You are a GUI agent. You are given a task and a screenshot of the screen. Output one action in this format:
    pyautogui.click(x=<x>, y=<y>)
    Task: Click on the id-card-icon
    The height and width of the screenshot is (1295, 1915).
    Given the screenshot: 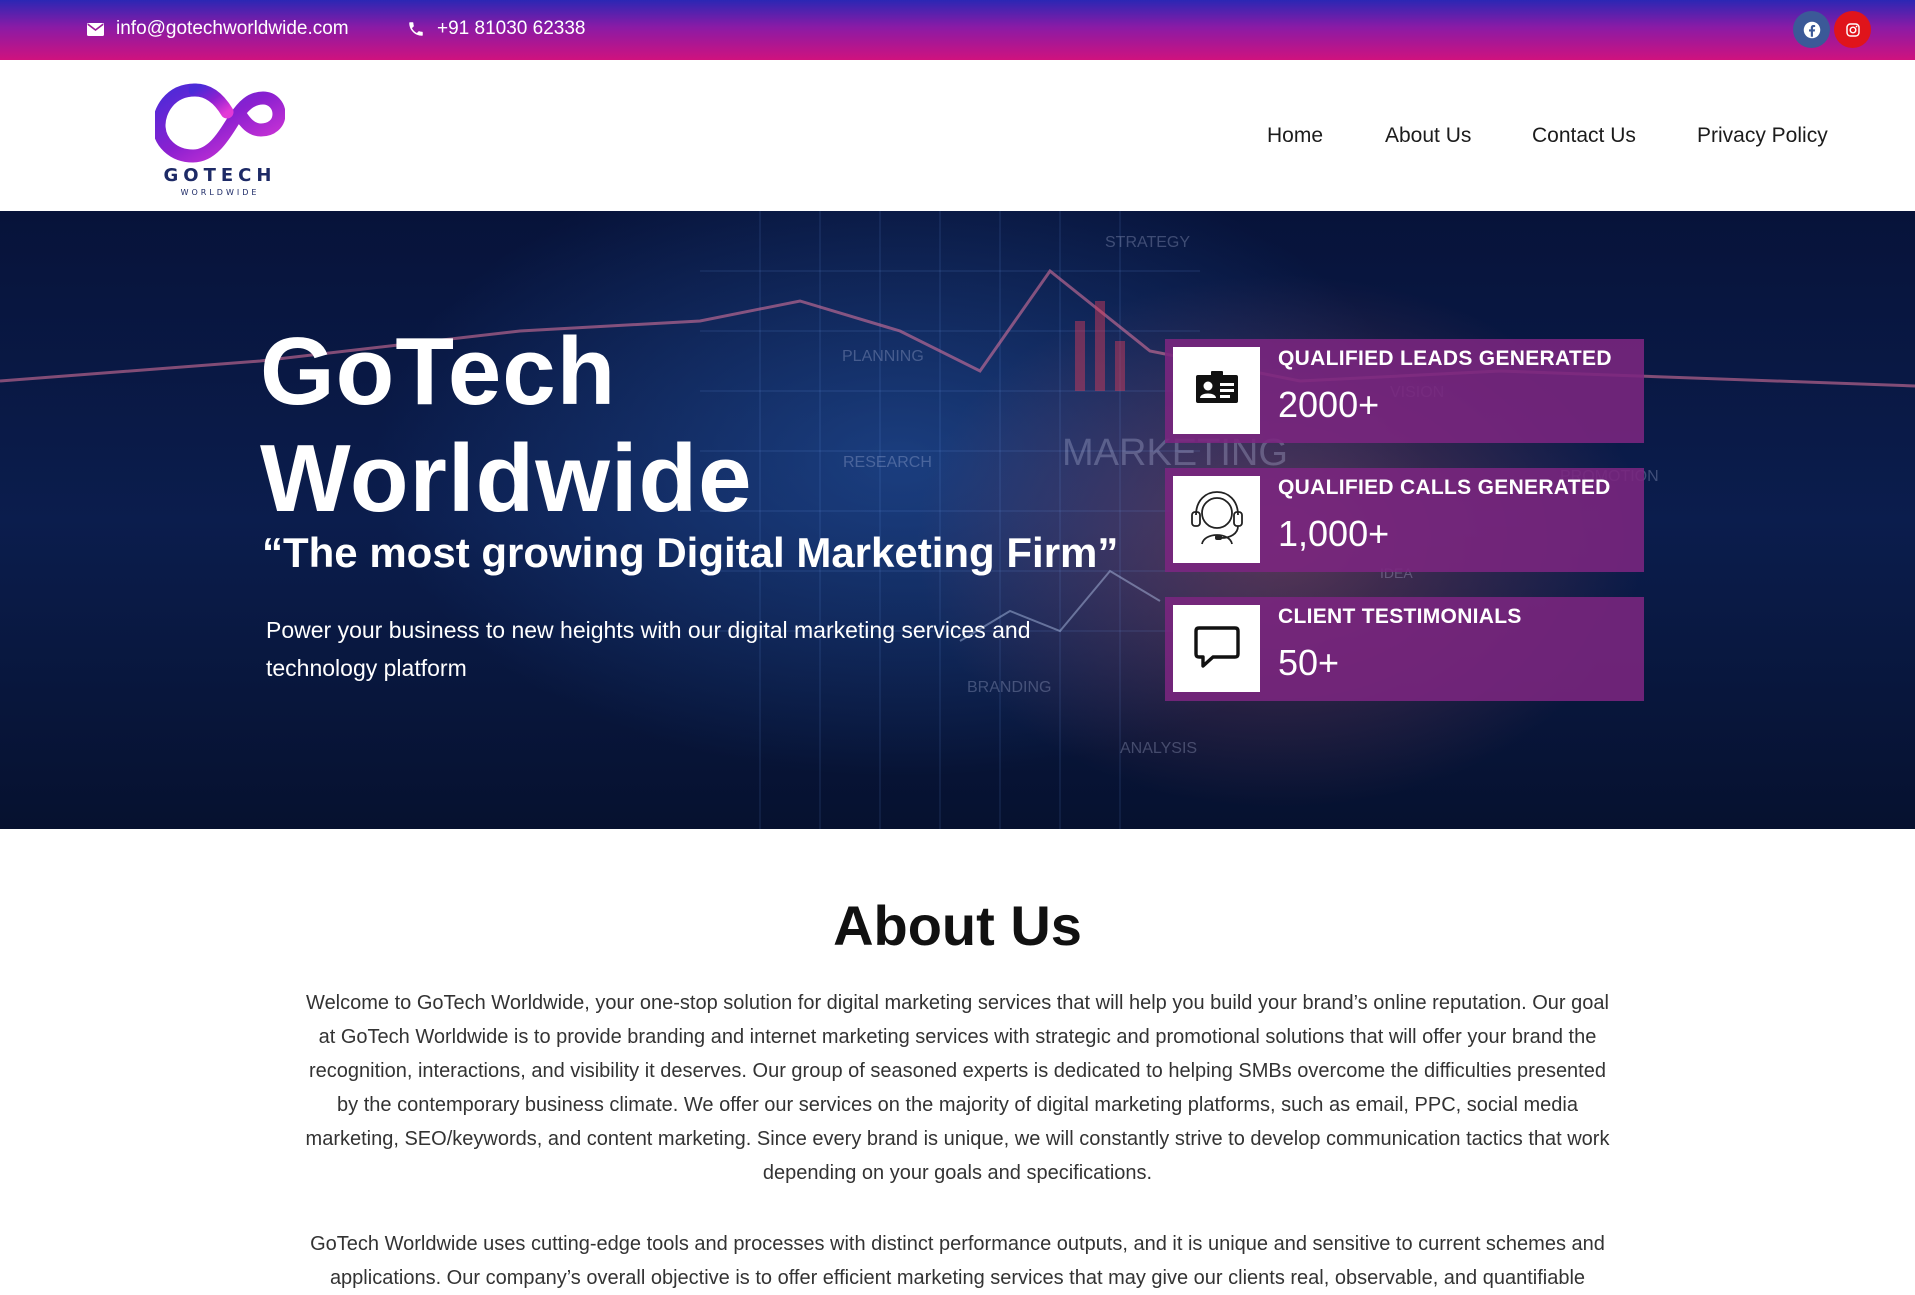 What is the action you would take?
    pyautogui.click(x=1217, y=390)
    